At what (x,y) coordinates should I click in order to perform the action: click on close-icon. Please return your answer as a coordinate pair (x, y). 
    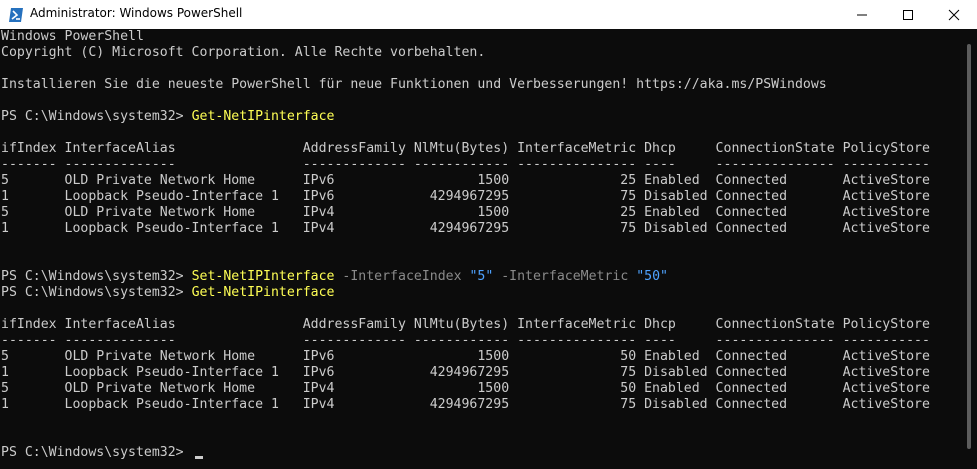
    Looking at the image, I should click on (954, 14).